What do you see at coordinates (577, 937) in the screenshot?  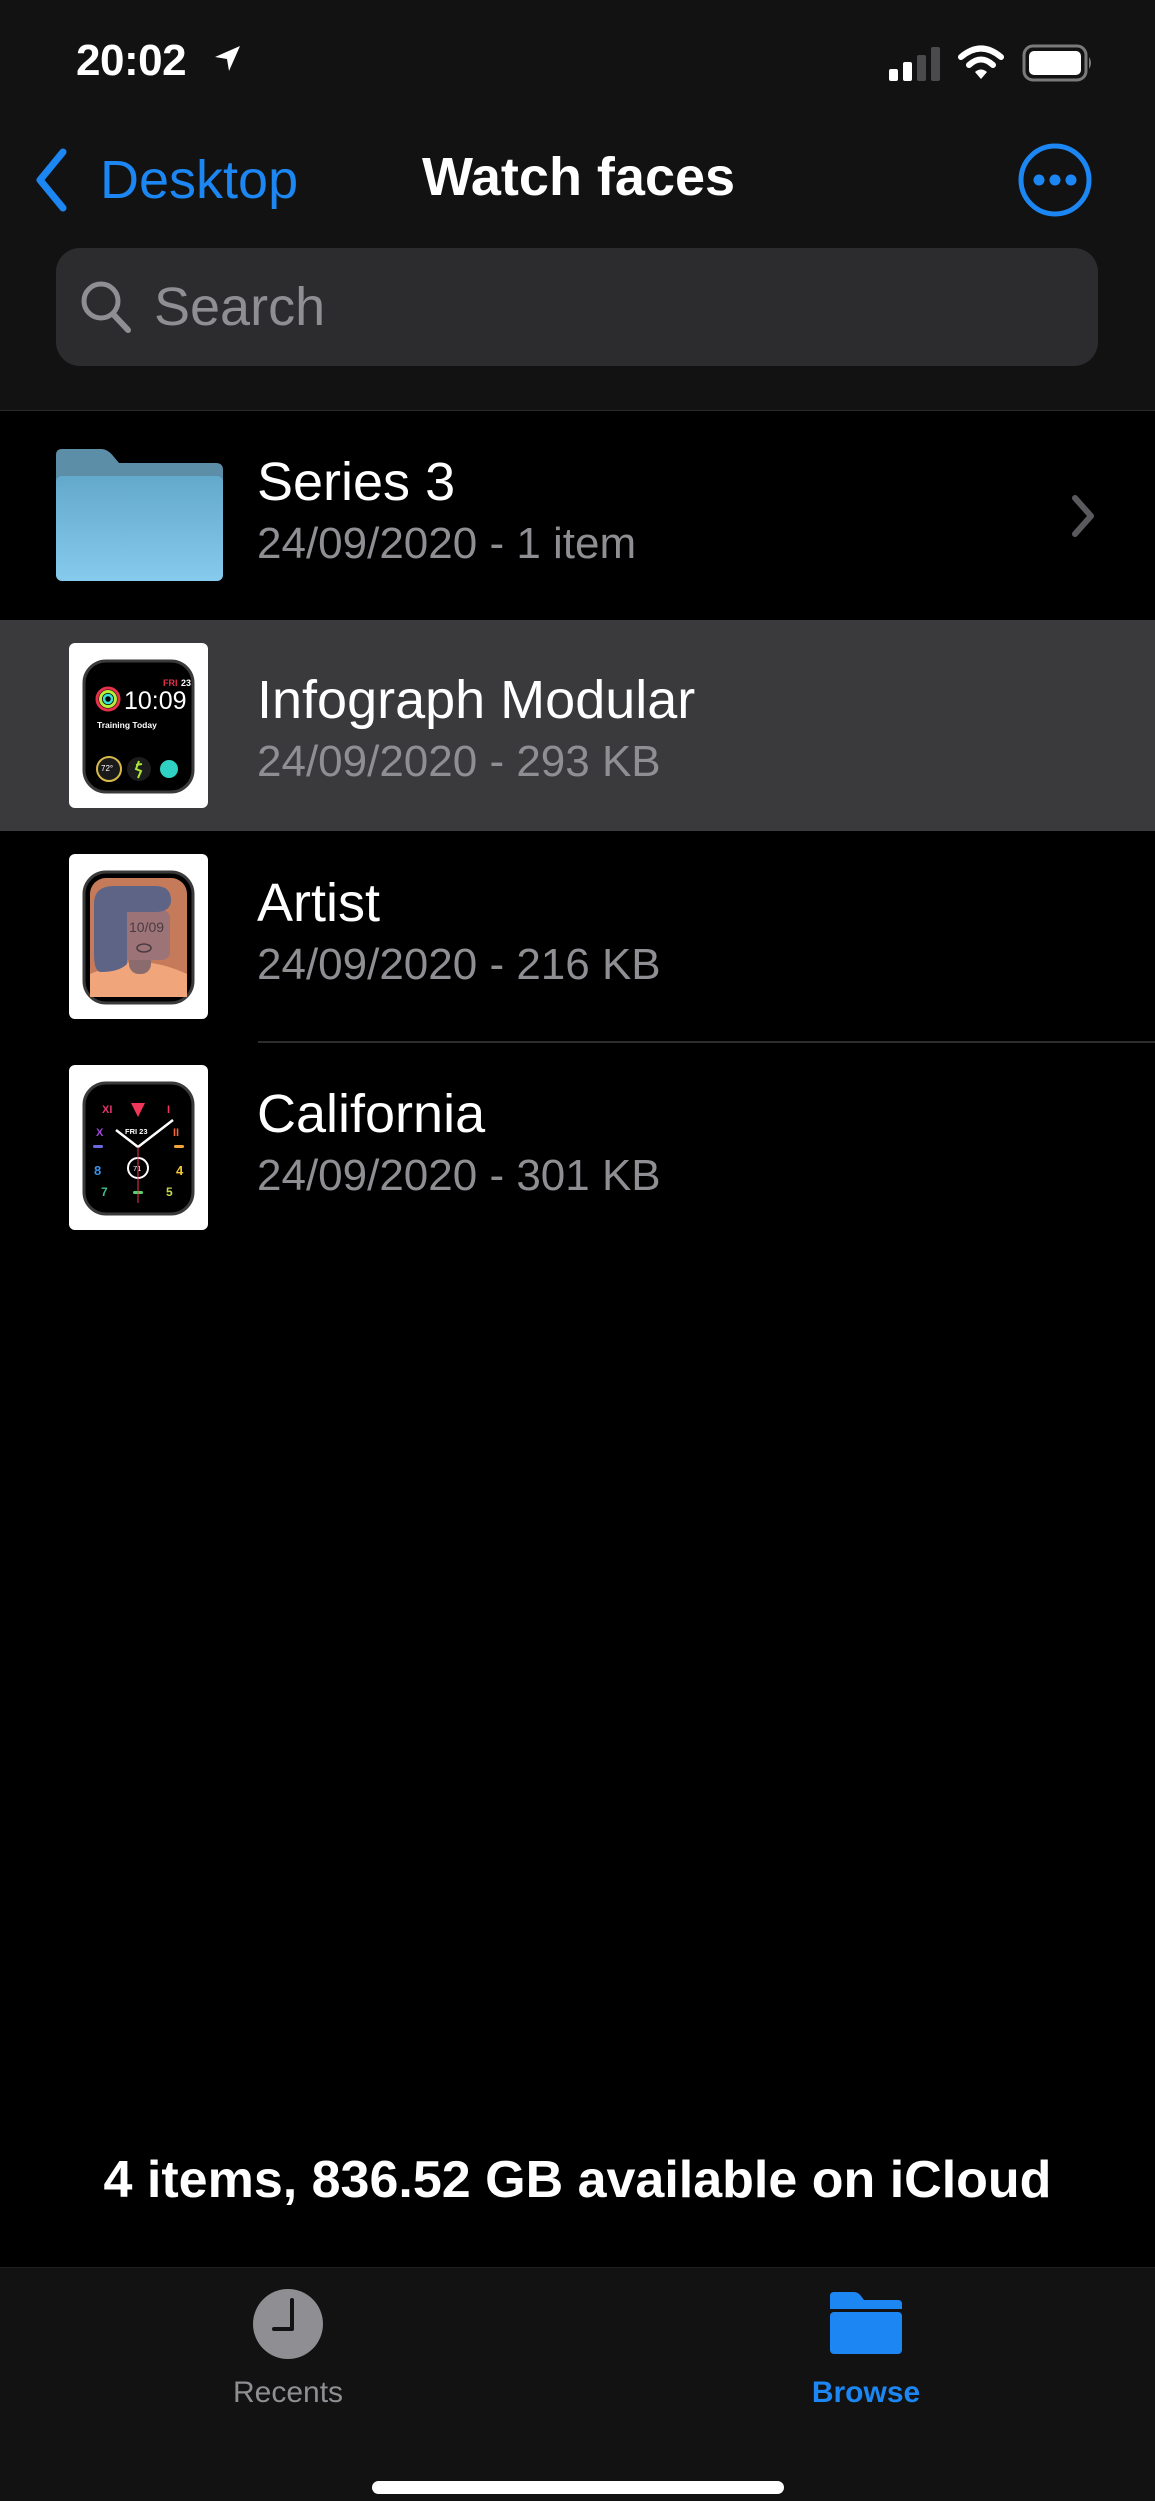 I see `list-item-file: 10/09 Artist 24/09/2020 - 216 KB` at bounding box center [577, 937].